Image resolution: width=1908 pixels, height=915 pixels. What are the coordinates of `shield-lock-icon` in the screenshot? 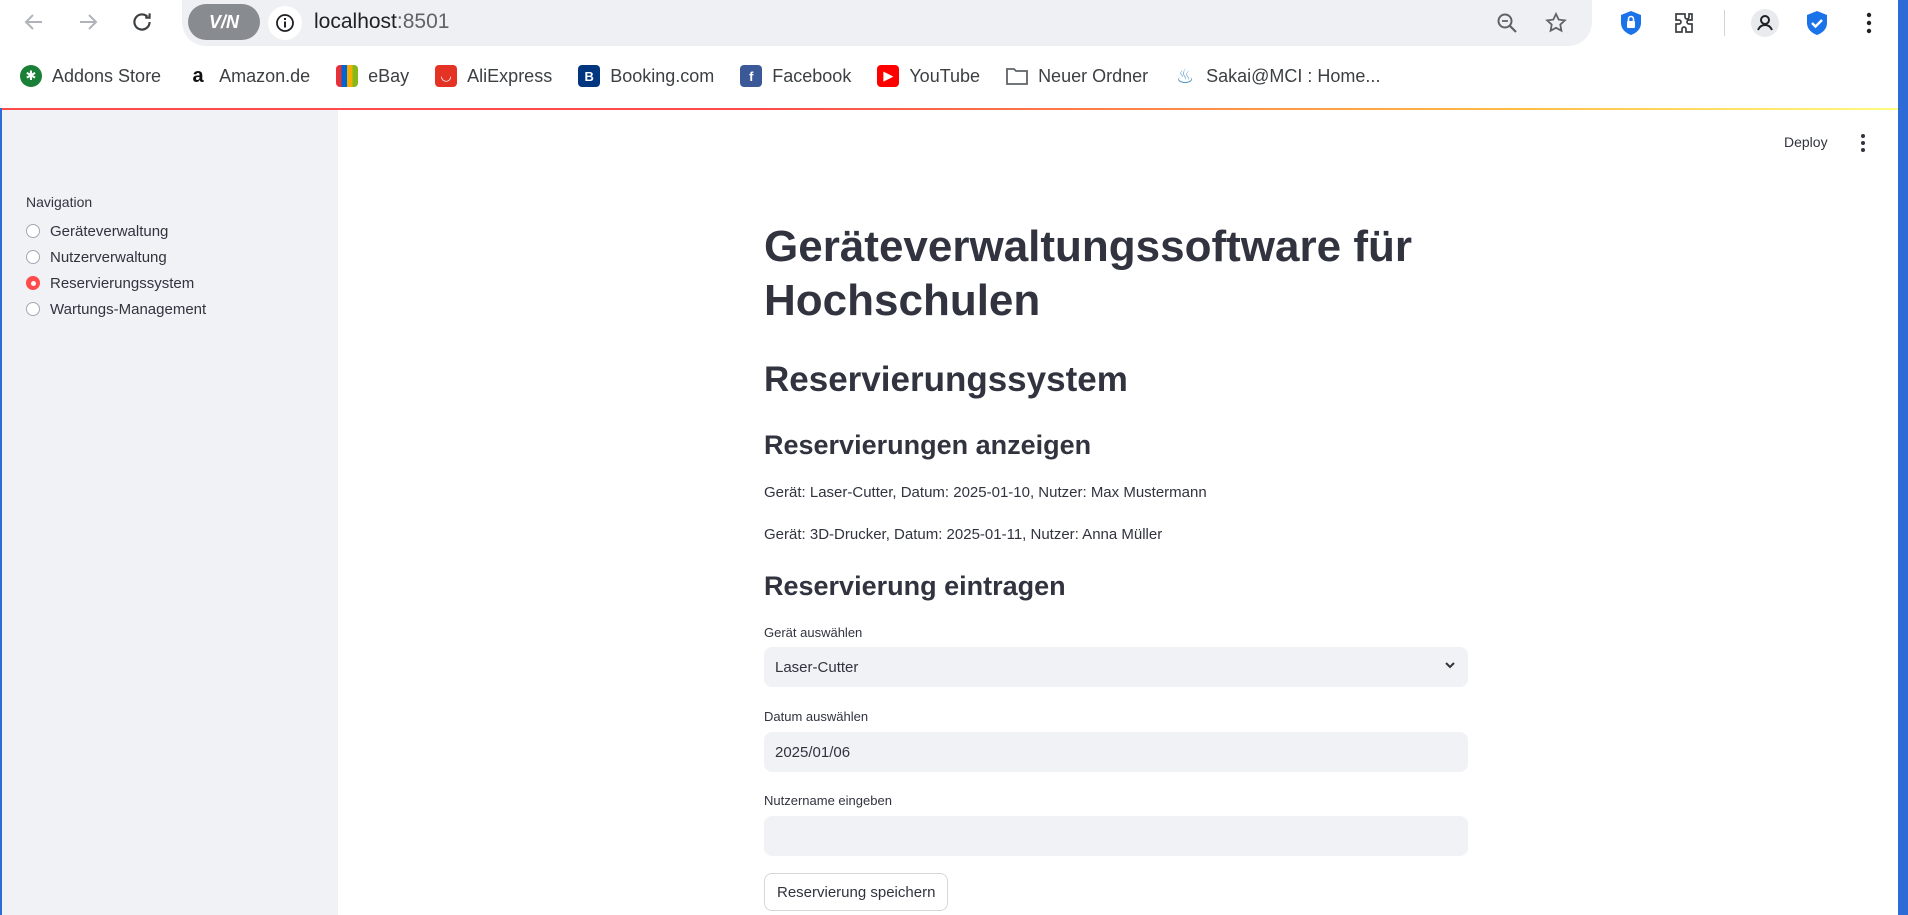 It's located at (1631, 23).